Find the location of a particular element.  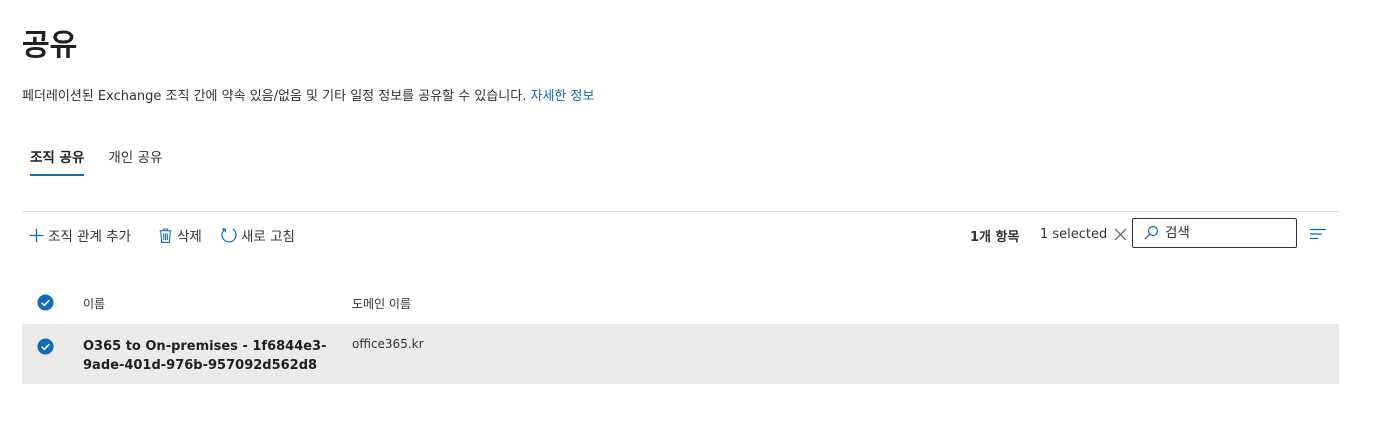

tab-list: 조직 공유 개인 공유 is located at coordinates (108, 161).